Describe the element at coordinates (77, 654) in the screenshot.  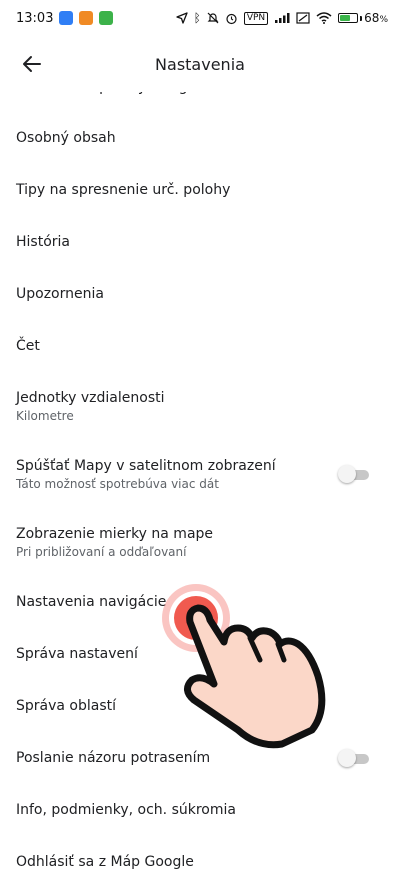
I see `settings-item-label: Správa nastavení` at that location.